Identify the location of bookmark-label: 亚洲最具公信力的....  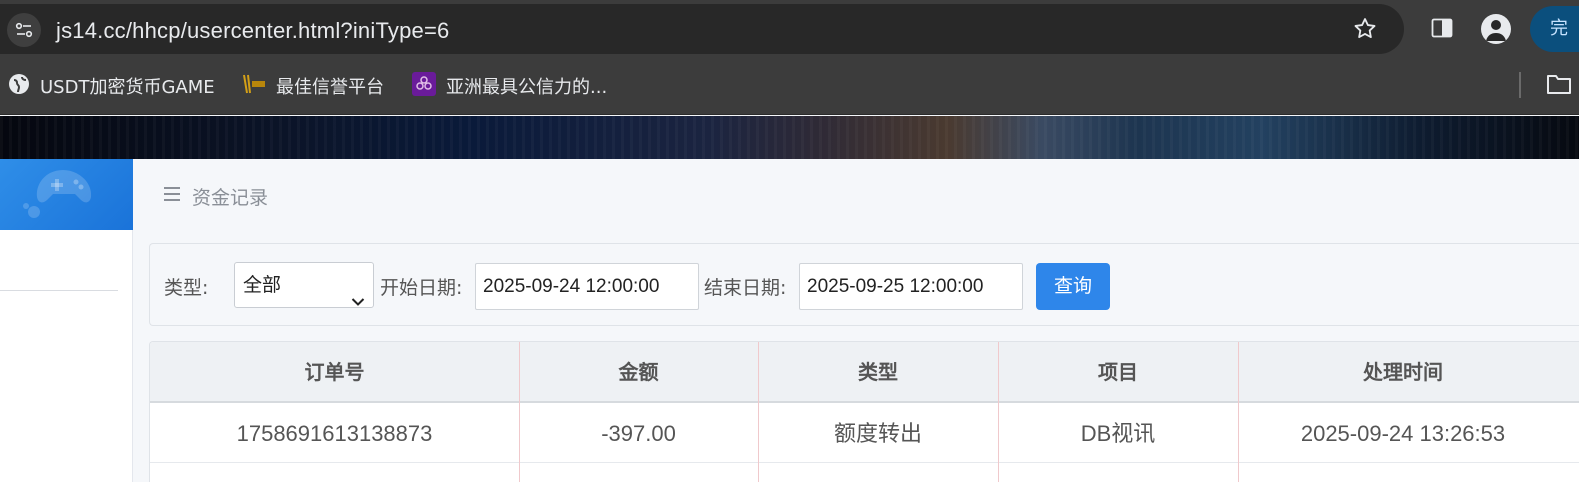
(527, 87).